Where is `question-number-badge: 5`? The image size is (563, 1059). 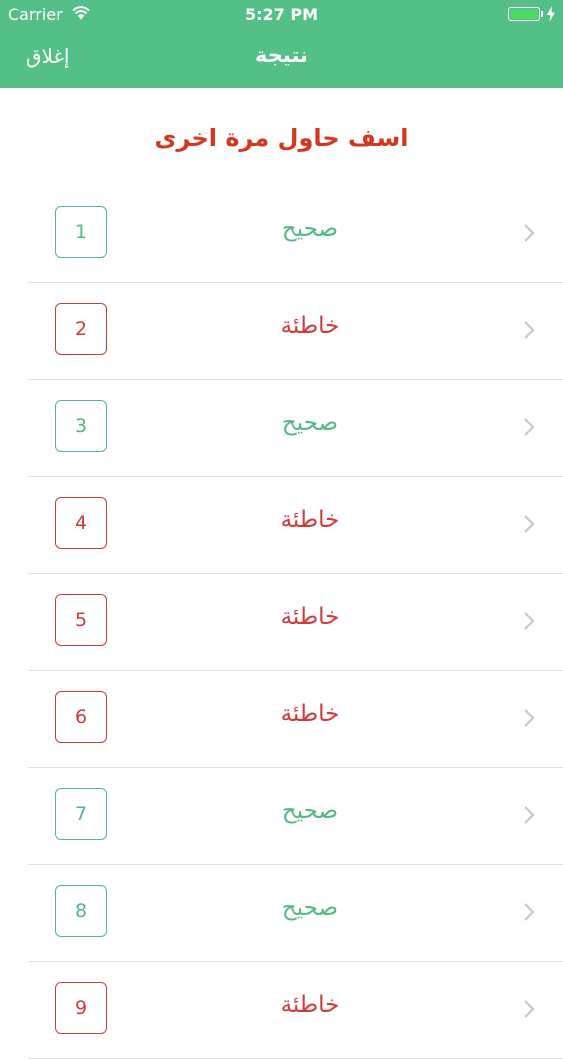 question-number-badge: 5 is located at coordinates (81, 620).